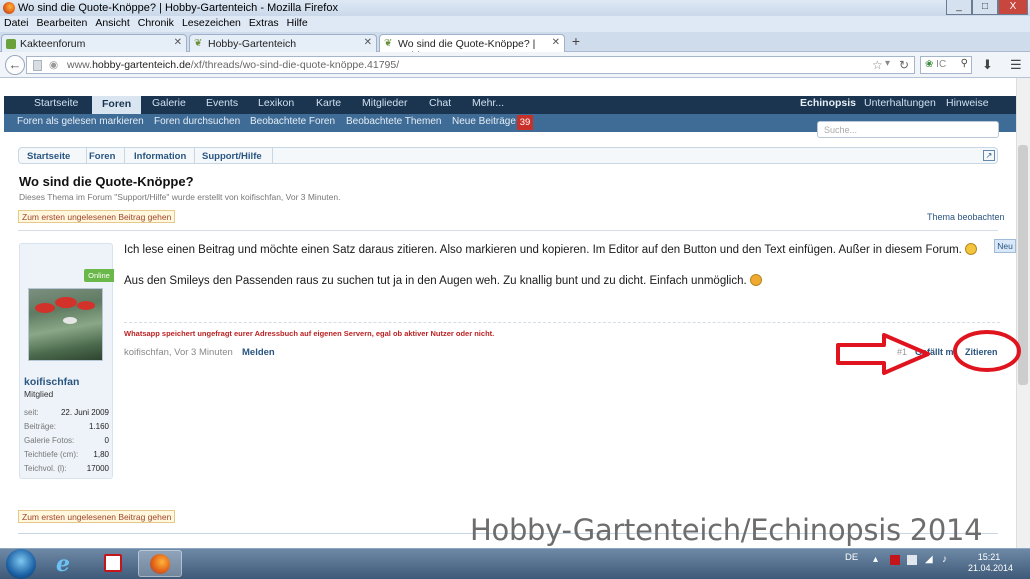 This screenshot has height=579, width=1030. Describe the element at coordinates (877, 65) in the screenshot. I see `star-icon: ☆` at that location.